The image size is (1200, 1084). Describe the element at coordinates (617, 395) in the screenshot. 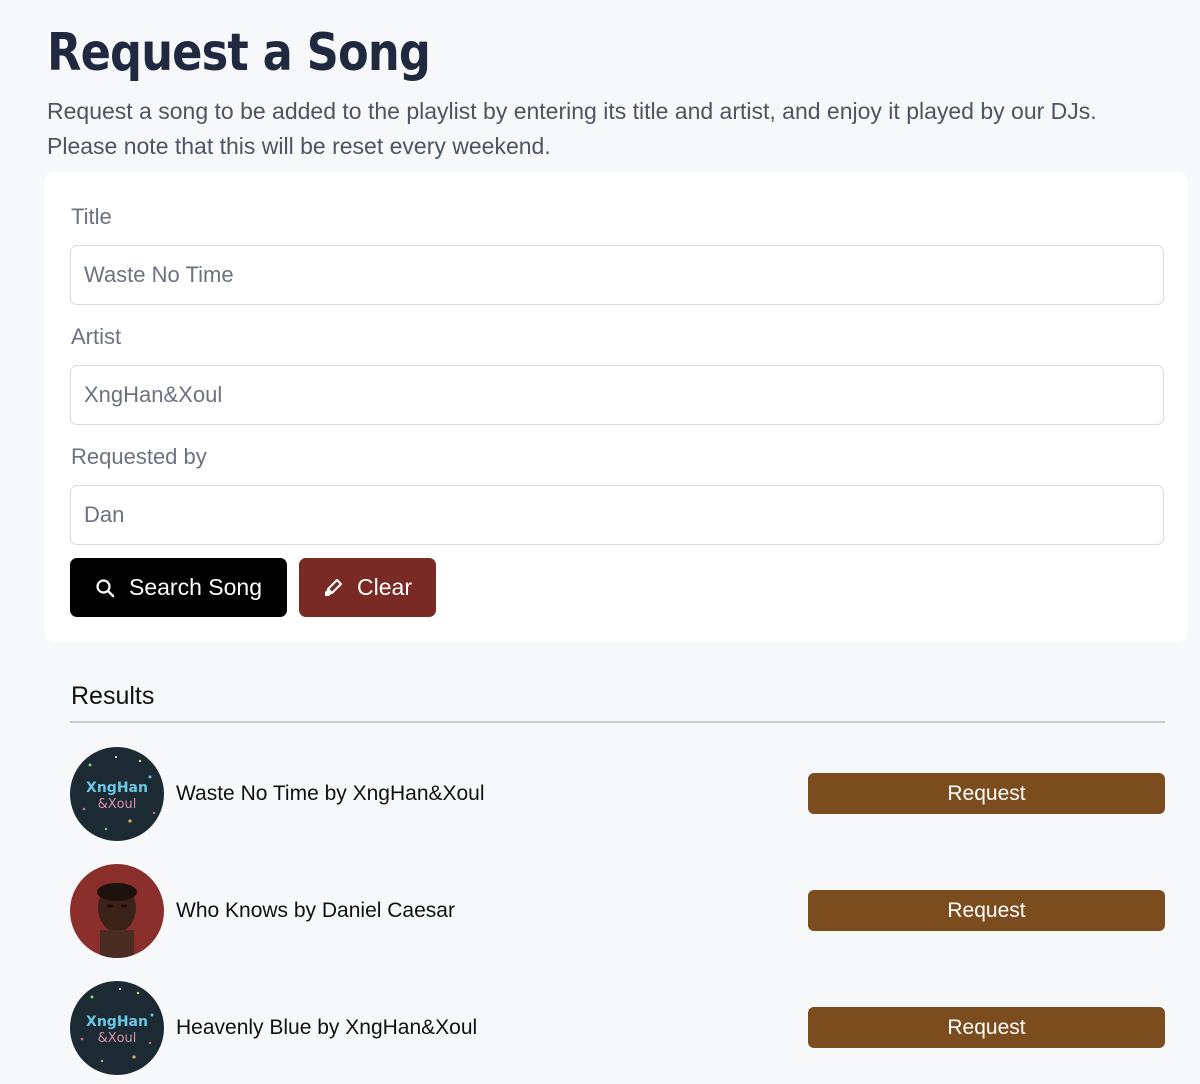

I see `artist-input` at that location.